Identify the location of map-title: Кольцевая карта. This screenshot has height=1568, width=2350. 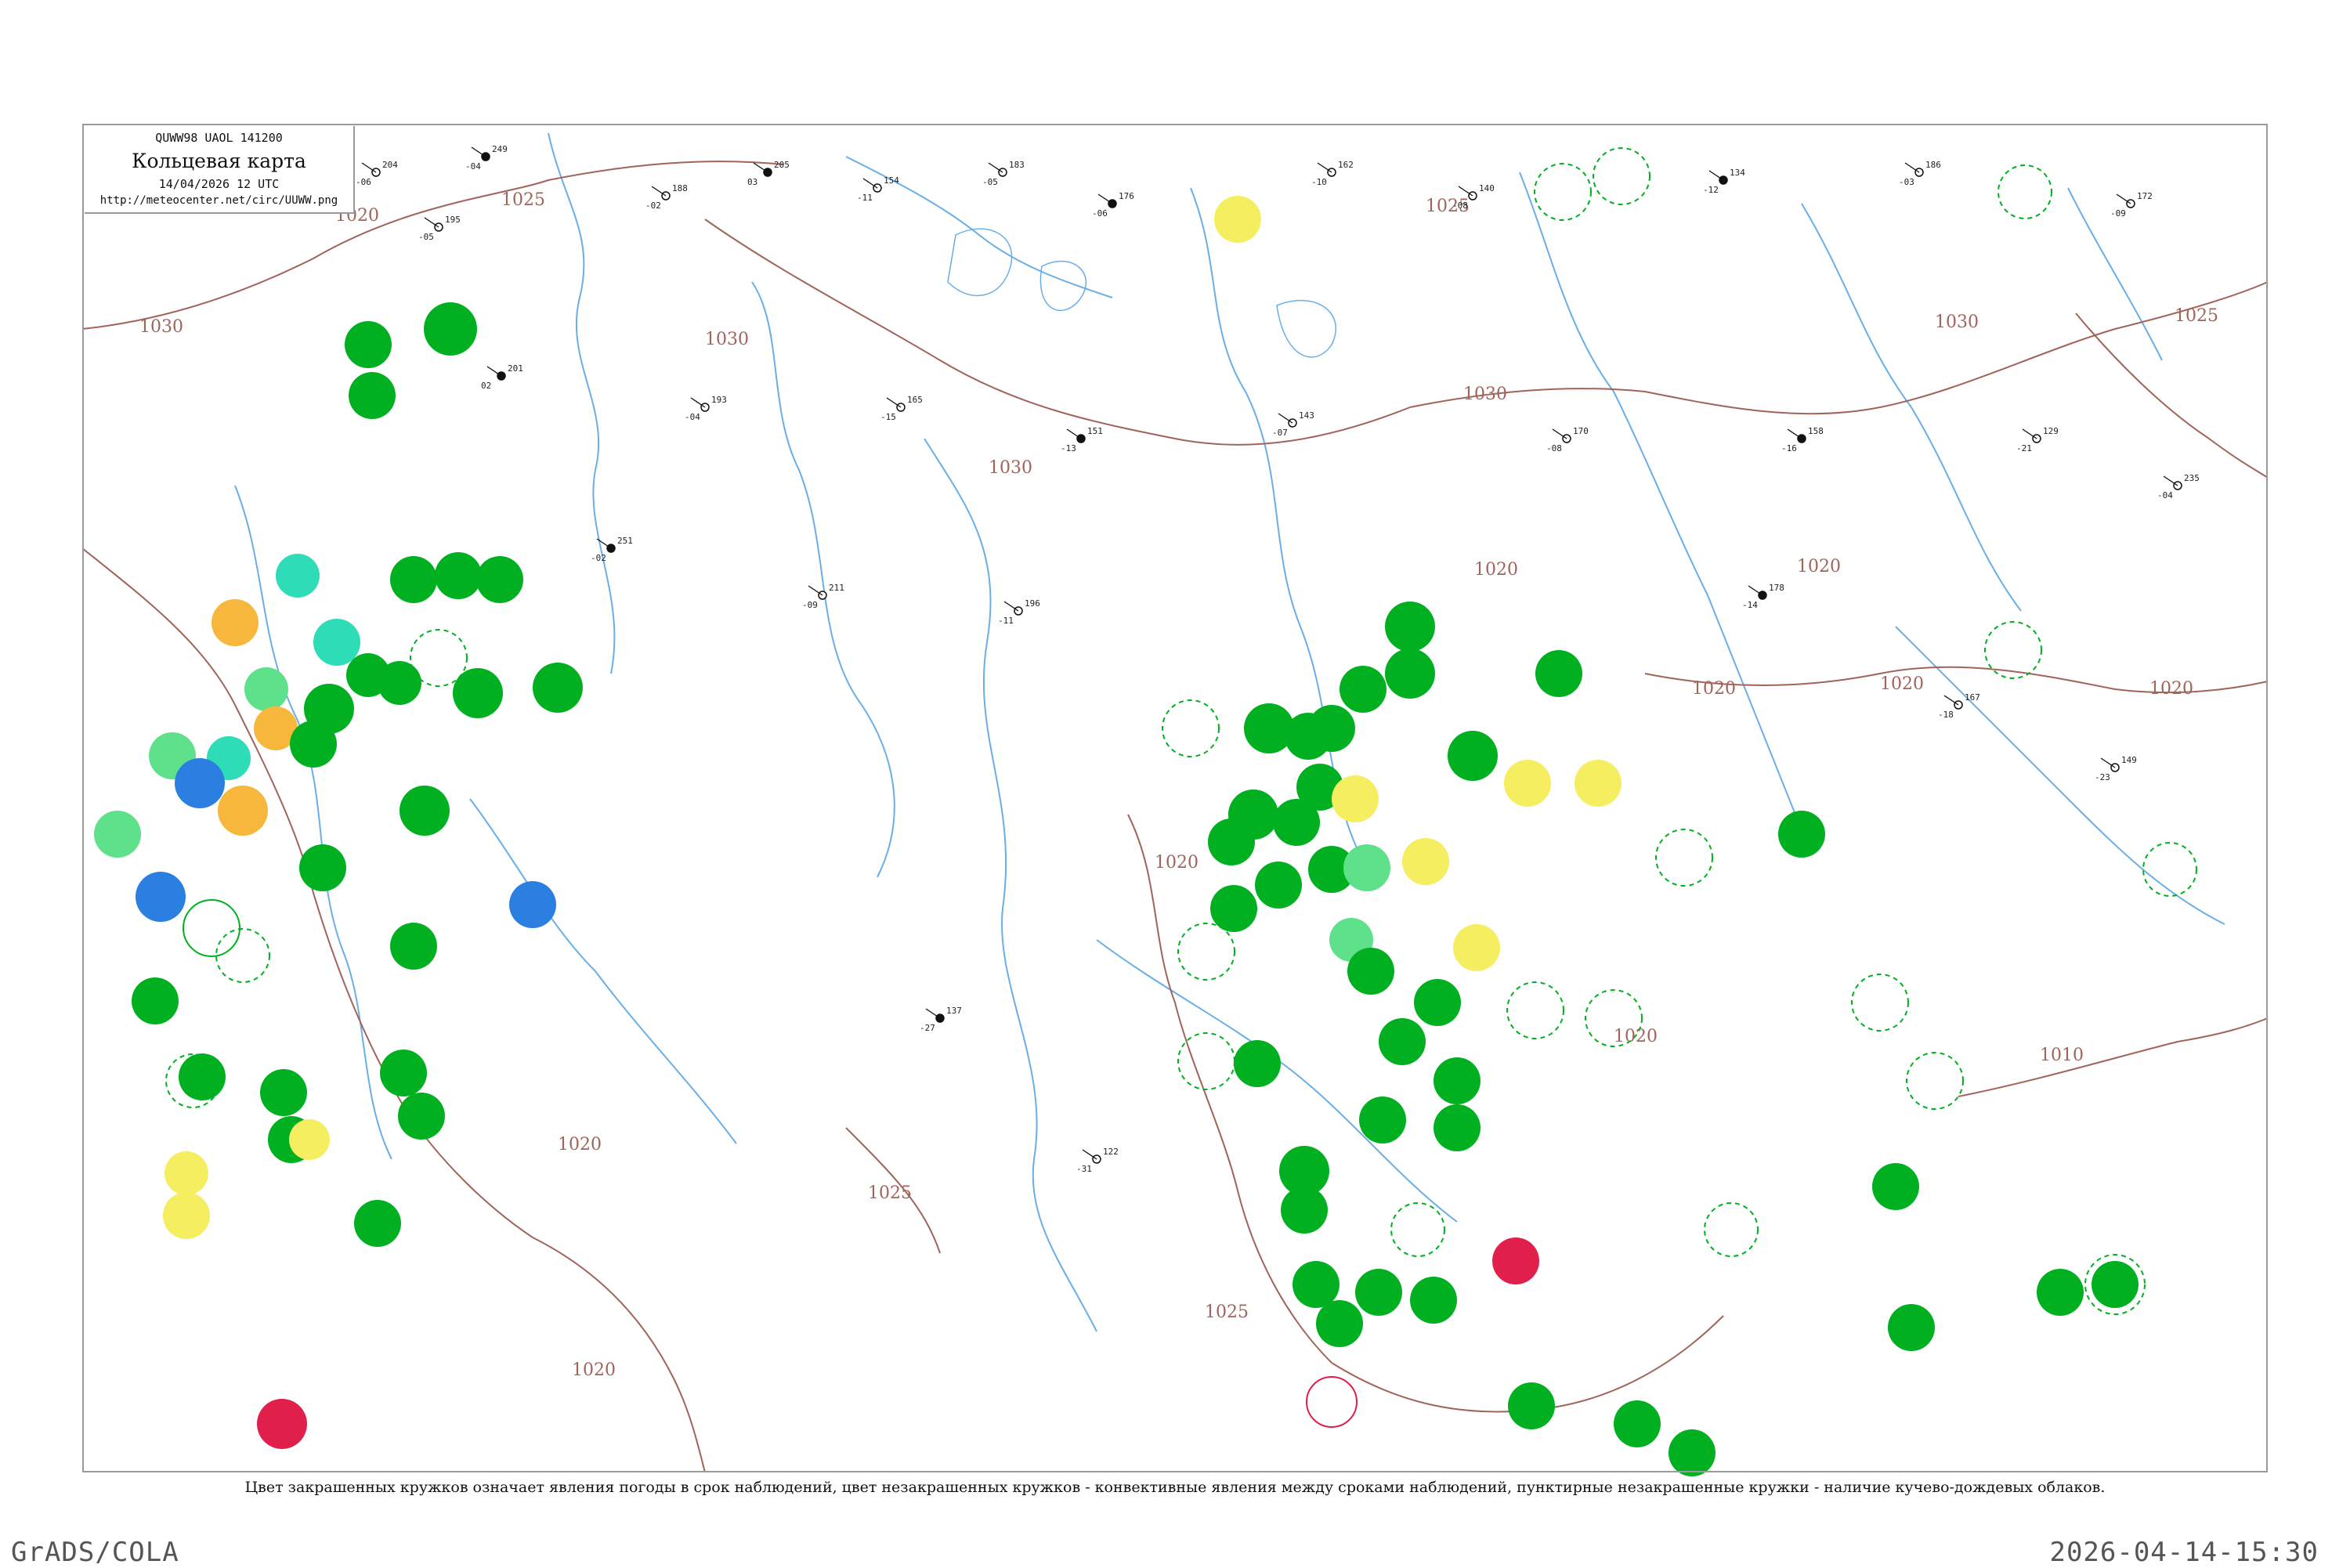
(219, 161).